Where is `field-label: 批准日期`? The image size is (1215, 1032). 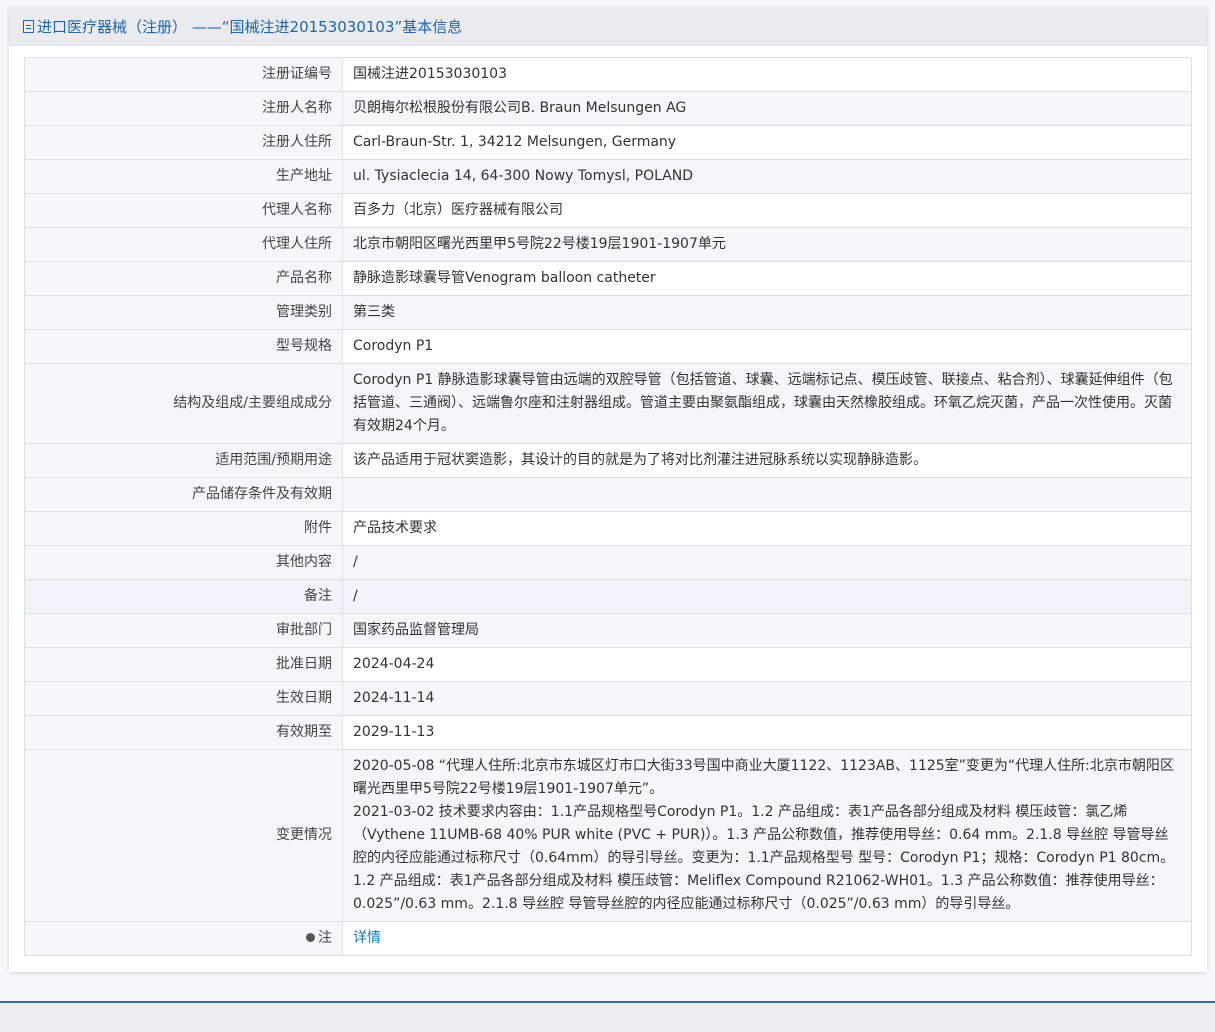 field-label: 批准日期 is located at coordinates (183, 664).